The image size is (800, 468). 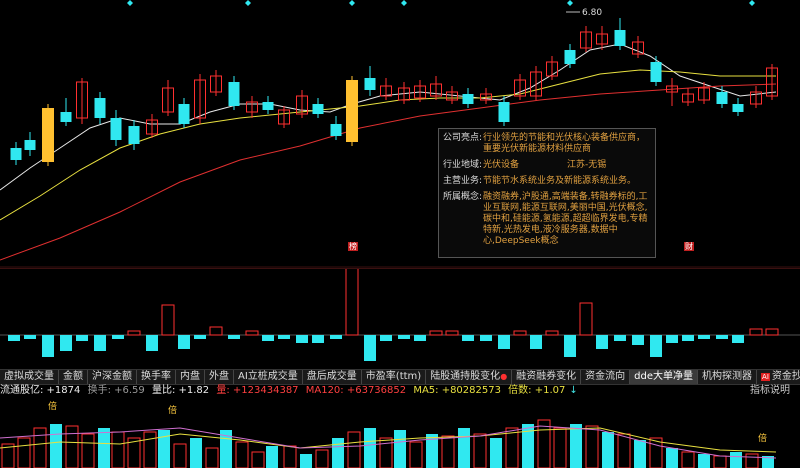 I want to click on bei-label-1: 倍, so click(x=53, y=407).